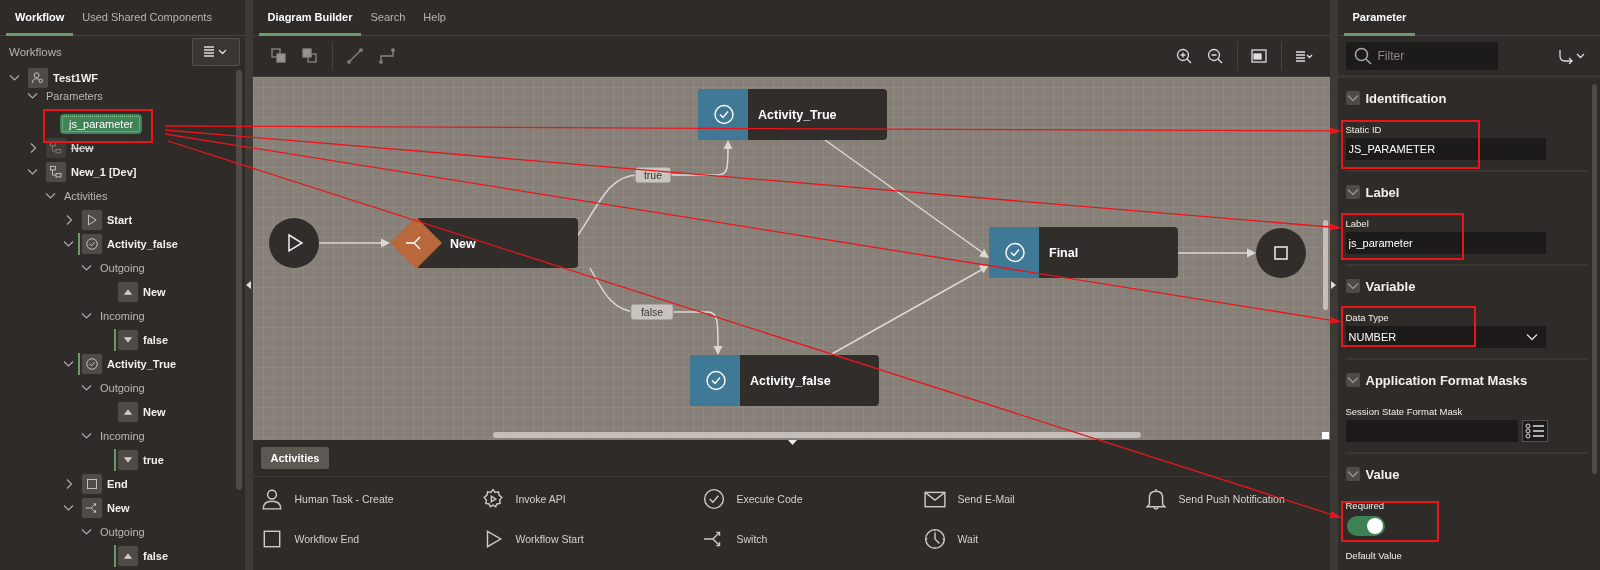  I want to click on bring-front-icon, so click(278, 56).